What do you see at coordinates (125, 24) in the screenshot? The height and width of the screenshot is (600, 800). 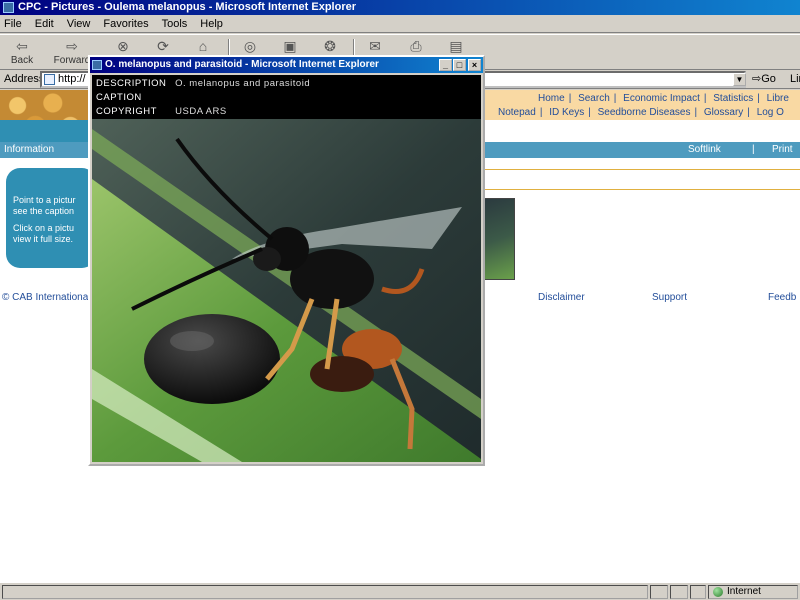 I see `menu-favorites: Favorites` at bounding box center [125, 24].